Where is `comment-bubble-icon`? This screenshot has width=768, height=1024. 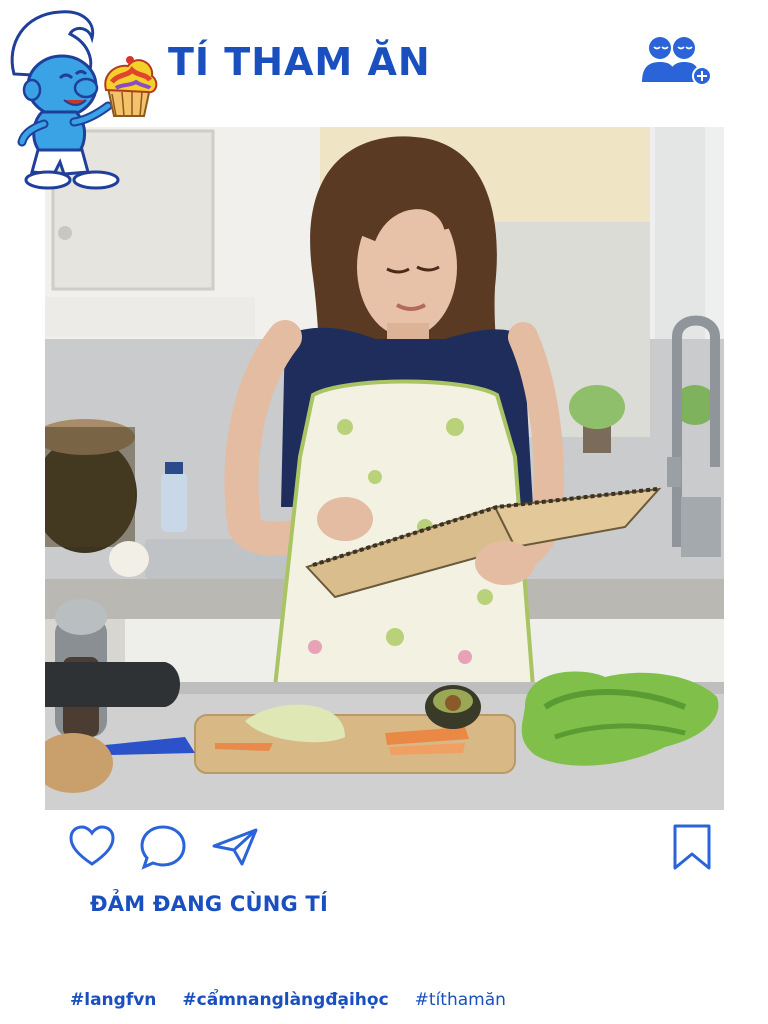 comment-bubble-icon is located at coordinates (163, 847).